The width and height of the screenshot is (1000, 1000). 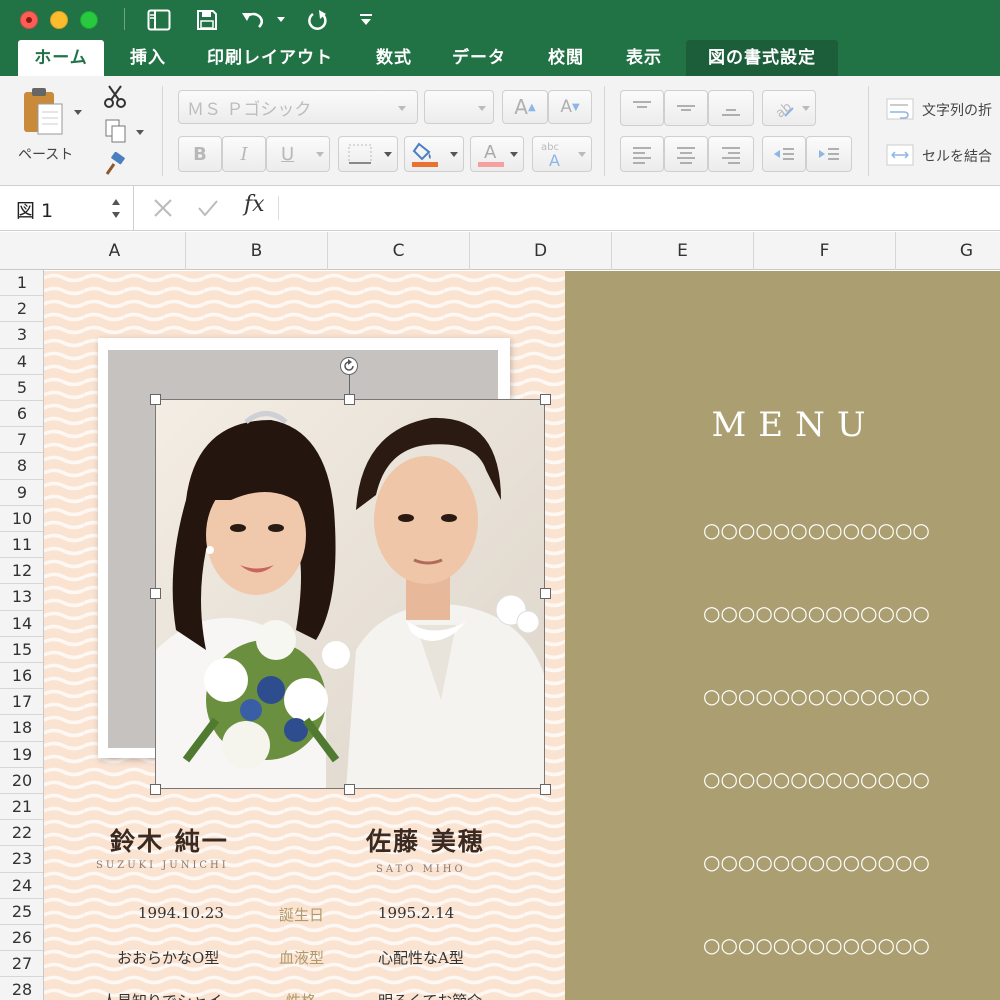 What do you see at coordinates (868, 131) in the screenshot?
I see `ribbon-separator` at bounding box center [868, 131].